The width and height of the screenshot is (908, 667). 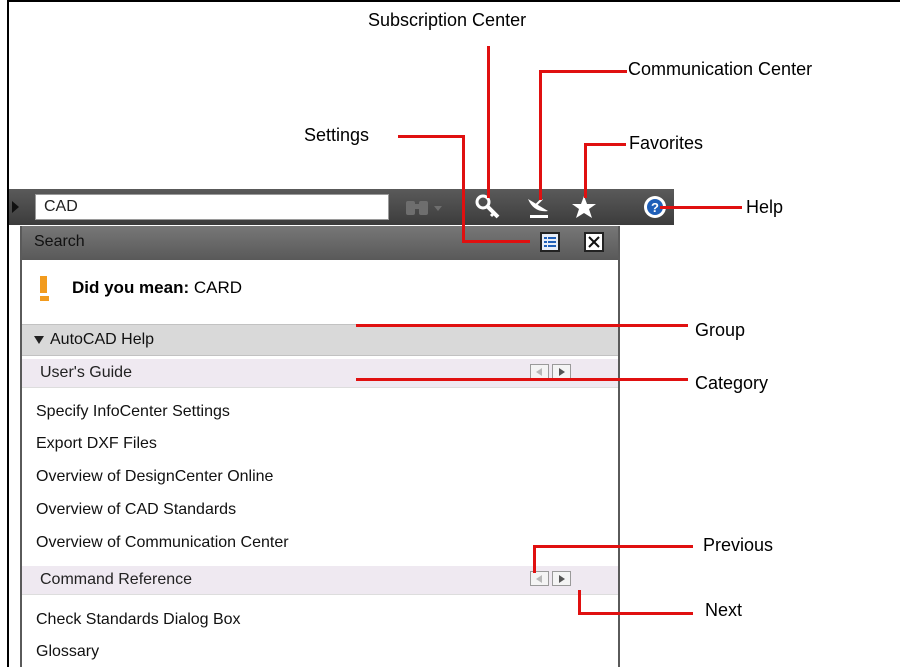 I want to click on did-you-mean: Did you mean: CARD, so click(x=157, y=288).